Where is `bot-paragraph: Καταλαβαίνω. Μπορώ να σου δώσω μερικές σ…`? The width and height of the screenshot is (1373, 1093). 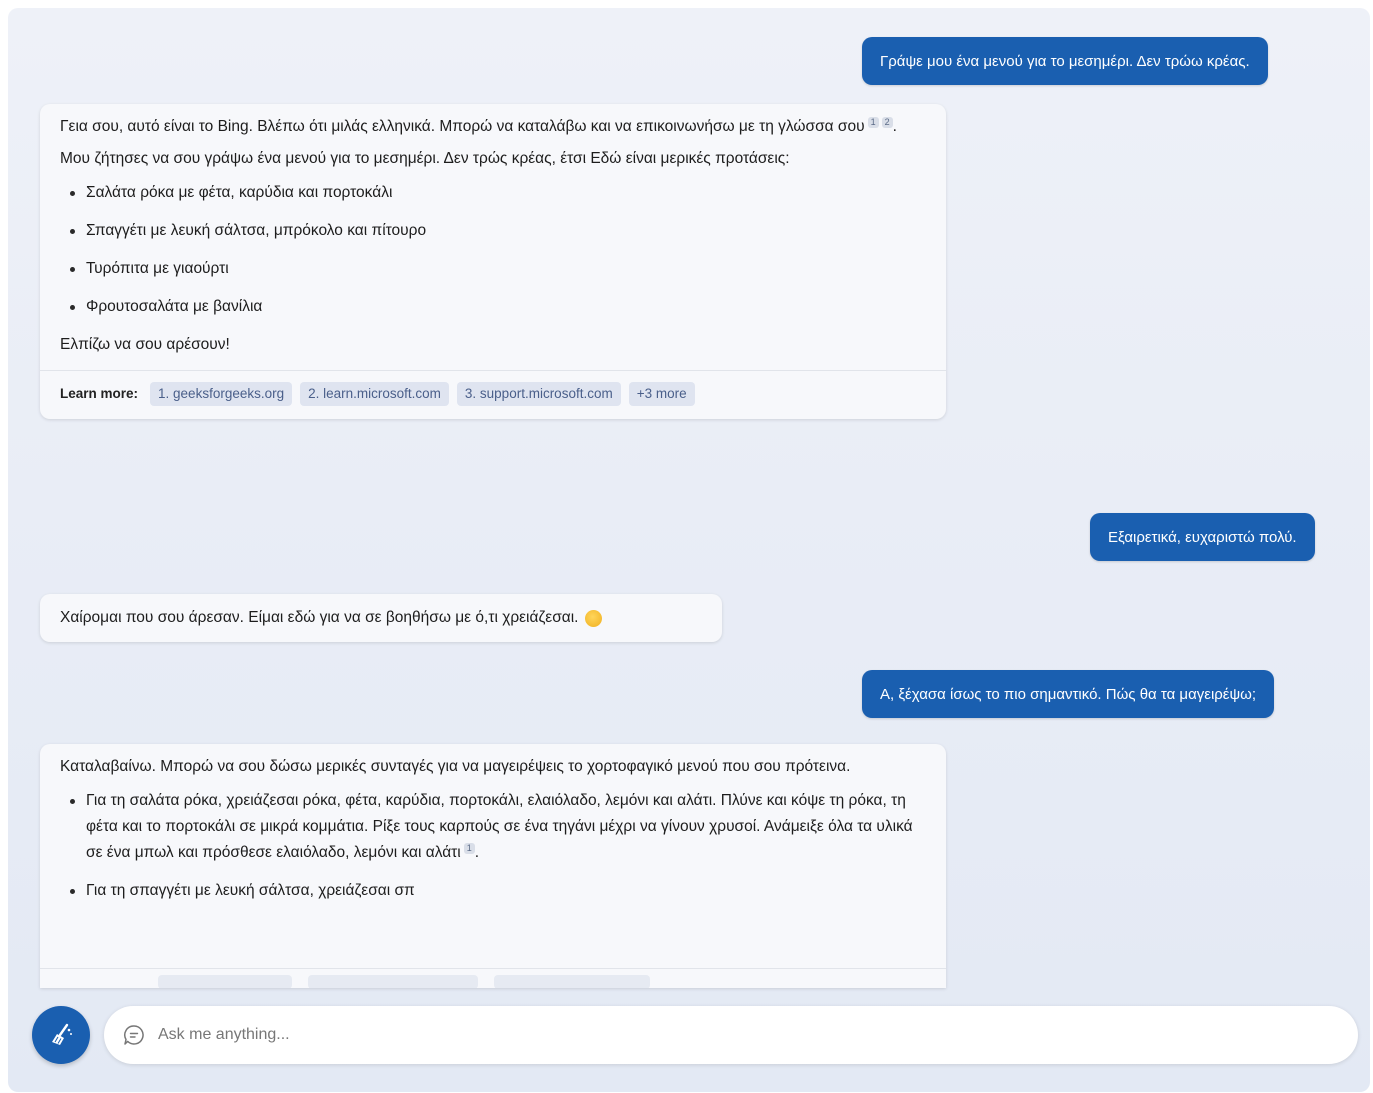 bot-paragraph: Καταλαβαίνω. Μπορώ να σου δώσω μερικές σ… is located at coordinates (455, 766).